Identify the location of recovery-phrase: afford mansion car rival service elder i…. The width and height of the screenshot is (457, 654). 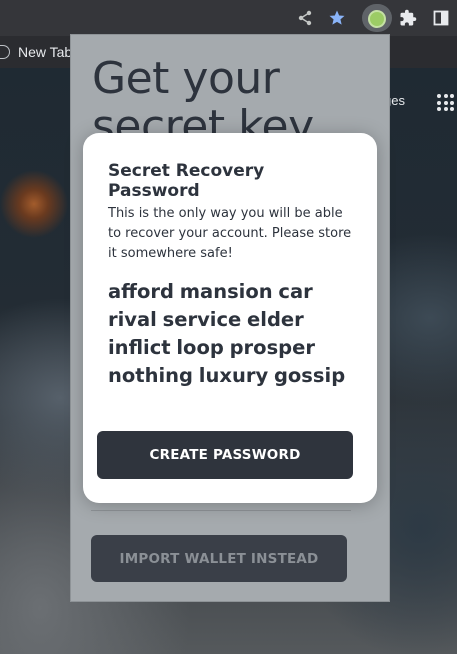
(227, 333).